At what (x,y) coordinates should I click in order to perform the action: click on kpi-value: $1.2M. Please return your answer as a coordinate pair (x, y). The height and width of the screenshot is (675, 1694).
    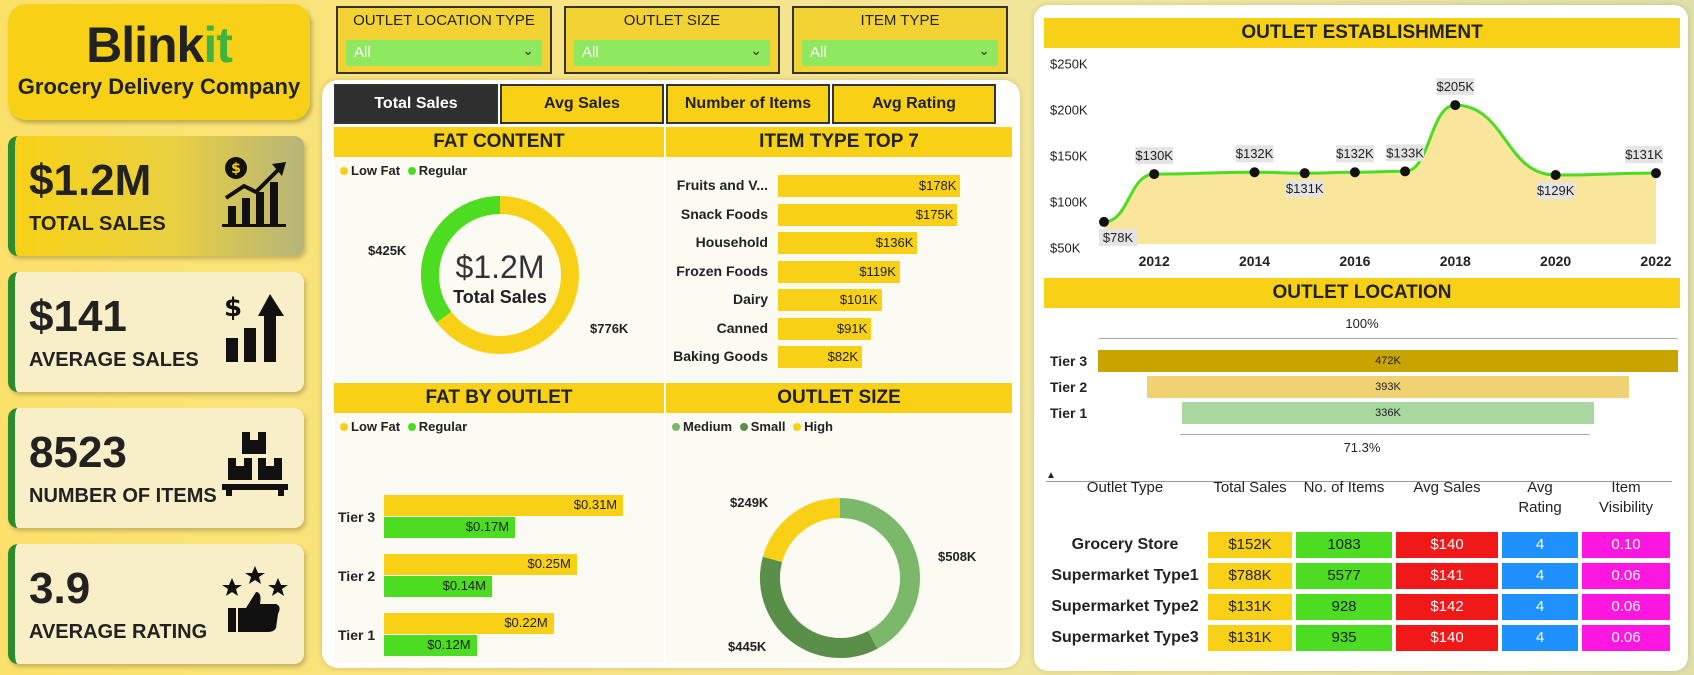
    Looking at the image, I should click on (90, 180).